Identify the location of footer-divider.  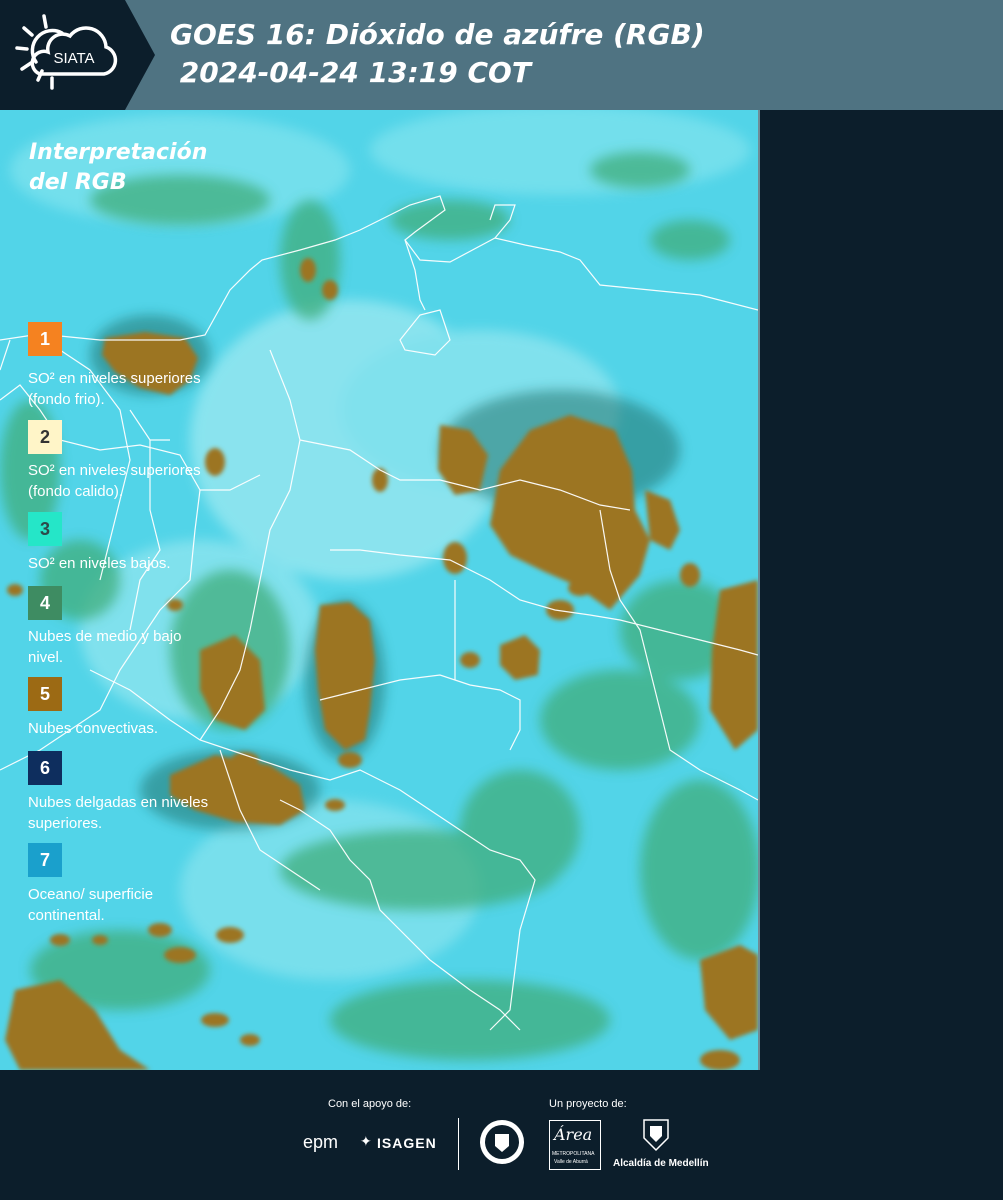
(458, 1144).